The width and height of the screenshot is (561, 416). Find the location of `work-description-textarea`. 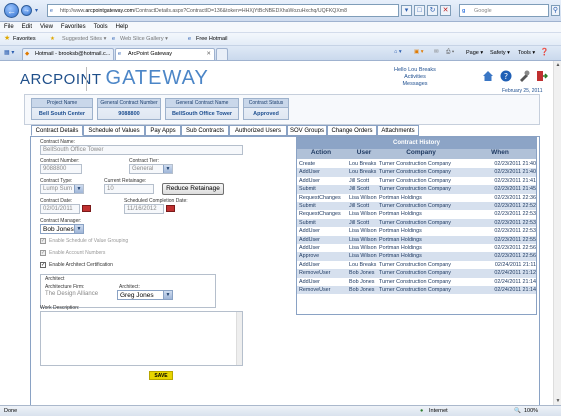

work-description-textarea is located at coordinates (141, 338).